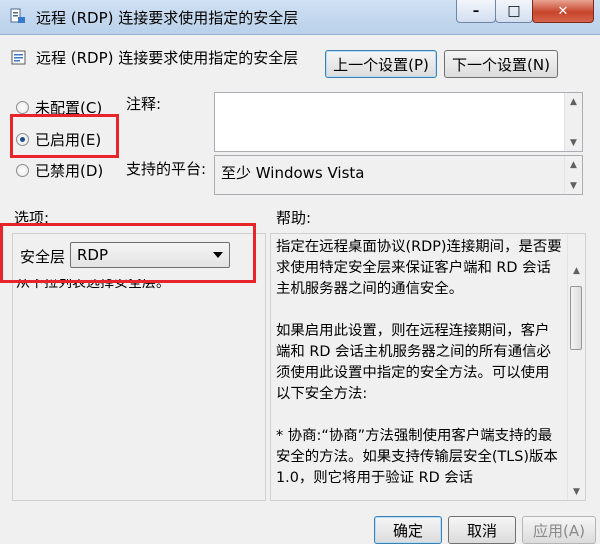  What do you see at coordinates (381, 64) in the screenshot?
I see `previous-setting-button: 上一个设置(P)` at bounding box center [381, 64].